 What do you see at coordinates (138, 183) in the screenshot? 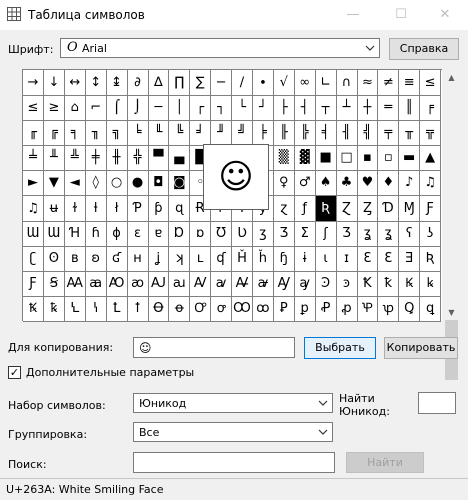
I see `char-cell: ●` at bounding box center [138, 183].